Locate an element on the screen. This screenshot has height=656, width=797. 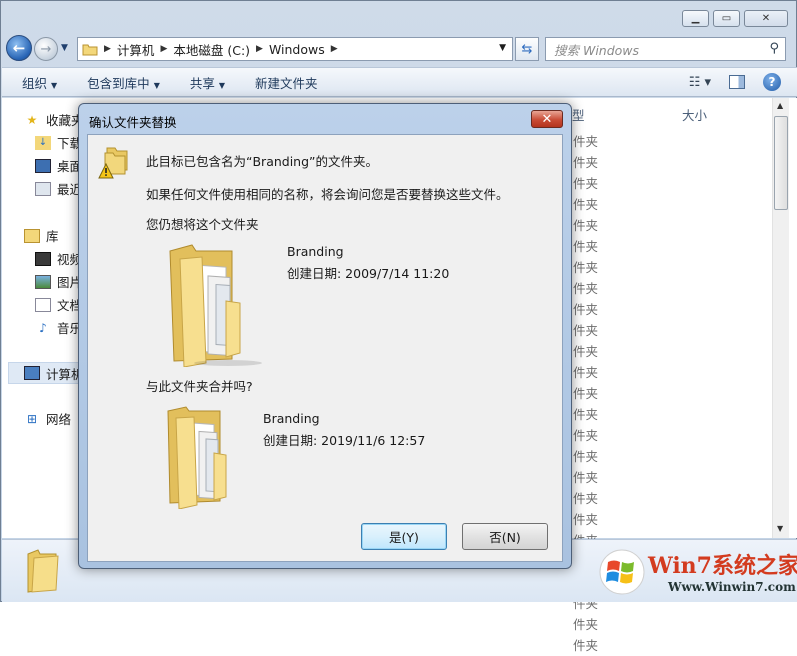
vertical-scrollbar: ▲ ▼ is located at coordinates (780, 318).